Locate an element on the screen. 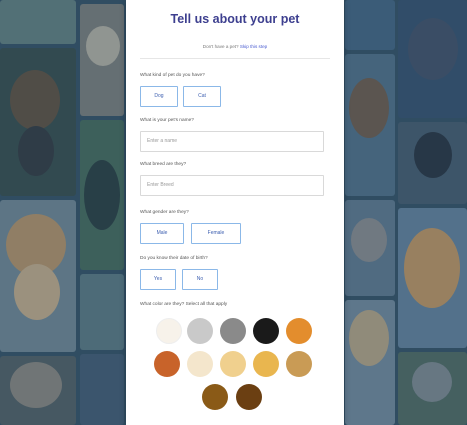  color-swatch-sand is located at coordinates (233, 364).